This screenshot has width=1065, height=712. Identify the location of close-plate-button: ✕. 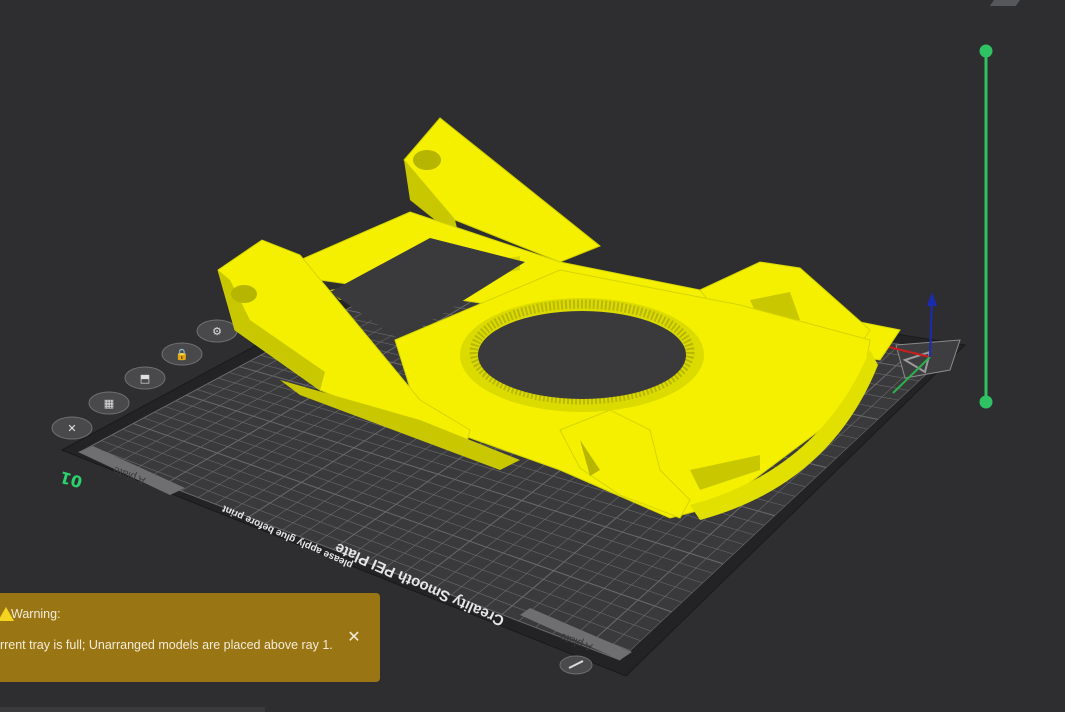
(72, 428).